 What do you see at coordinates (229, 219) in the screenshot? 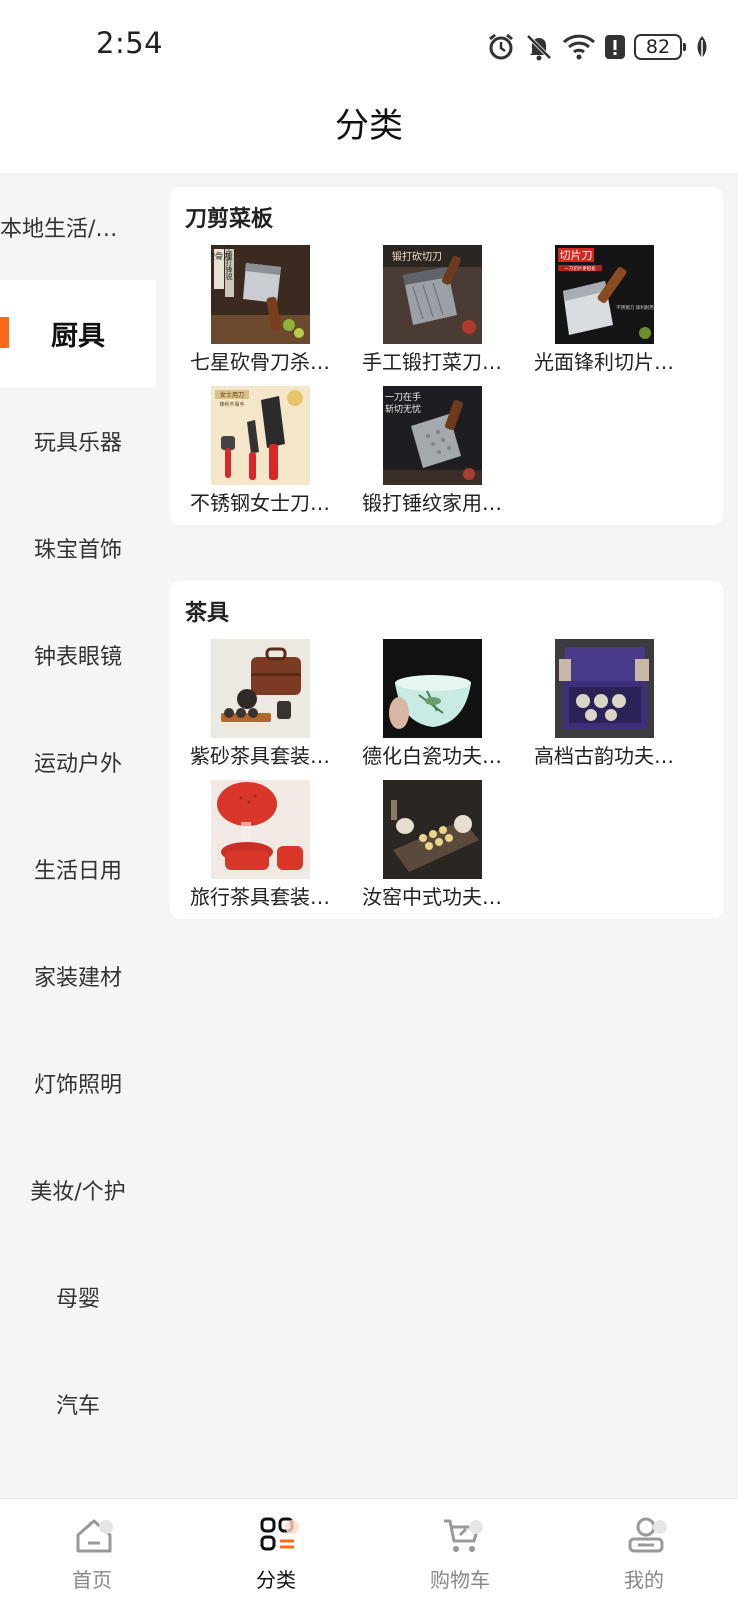
I see `section-title: 刀剪菜板` at bounding box center [229, 219].